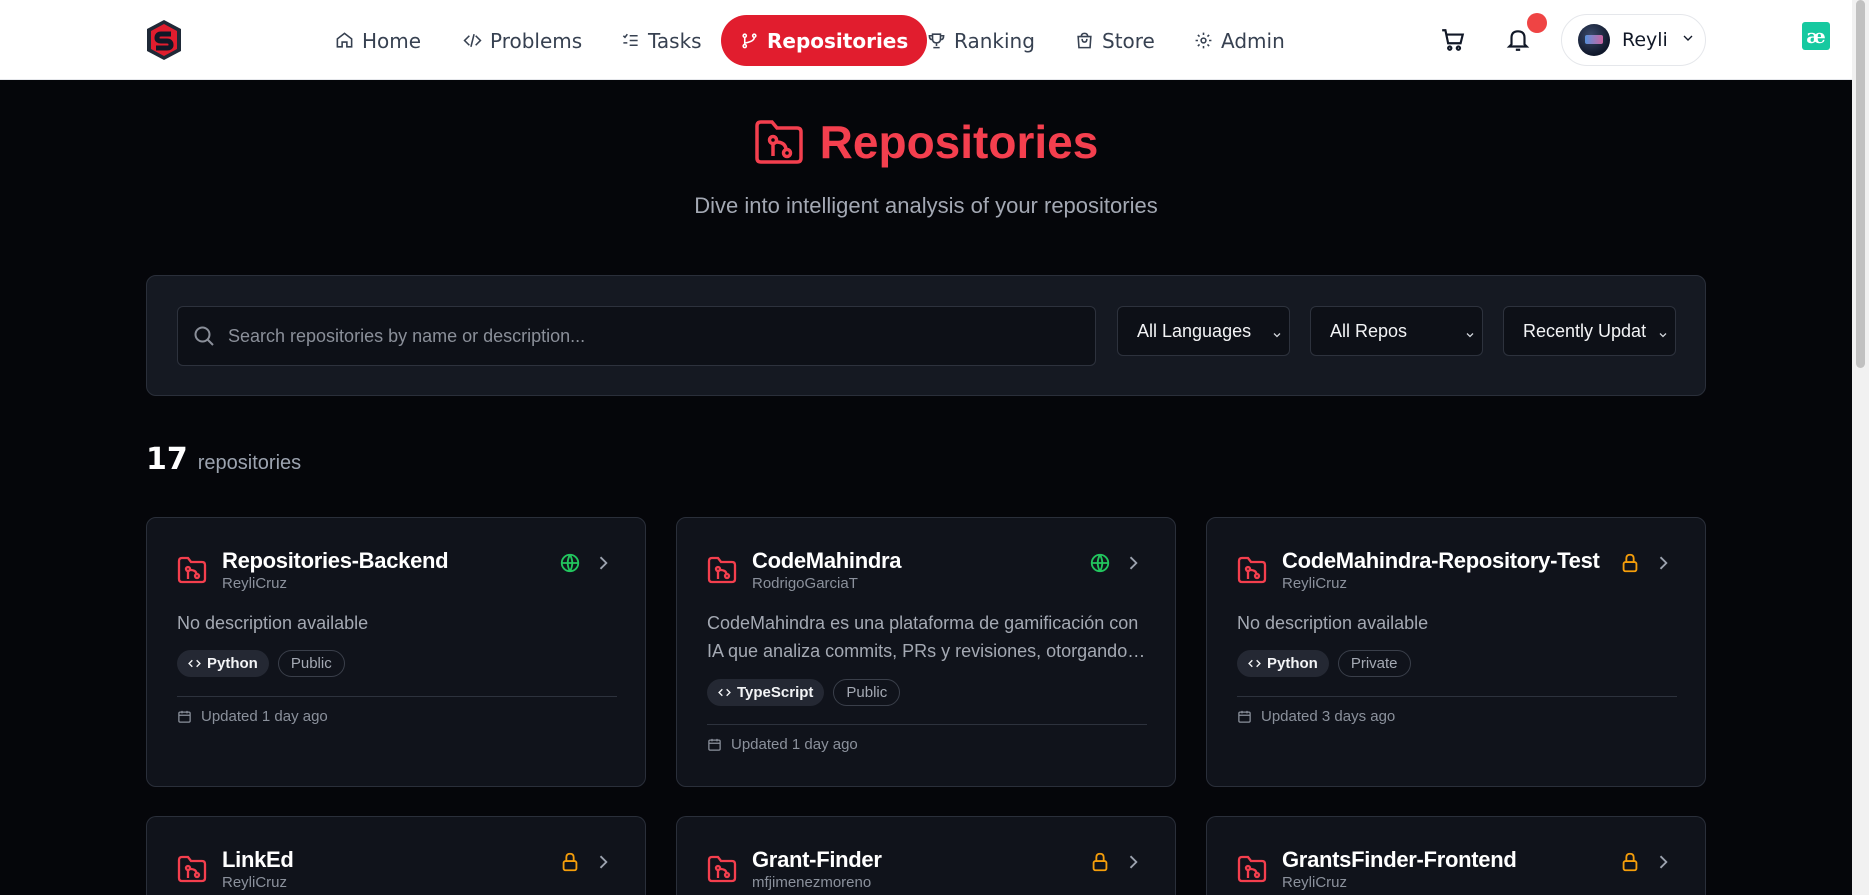  What do you see at coordinates (994, 40) in the screenshot?
I see `nav-ranking-label: Ranking` at bounding box center [994, 40].